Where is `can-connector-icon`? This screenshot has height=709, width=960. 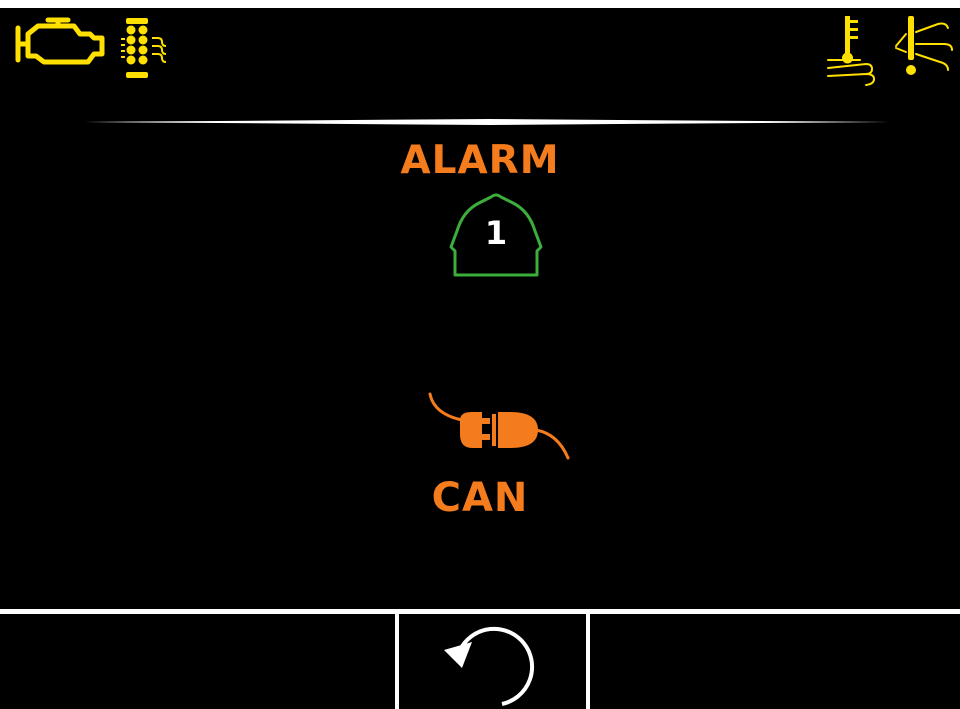
can-connector-icon is located at coordinates (499, 426).